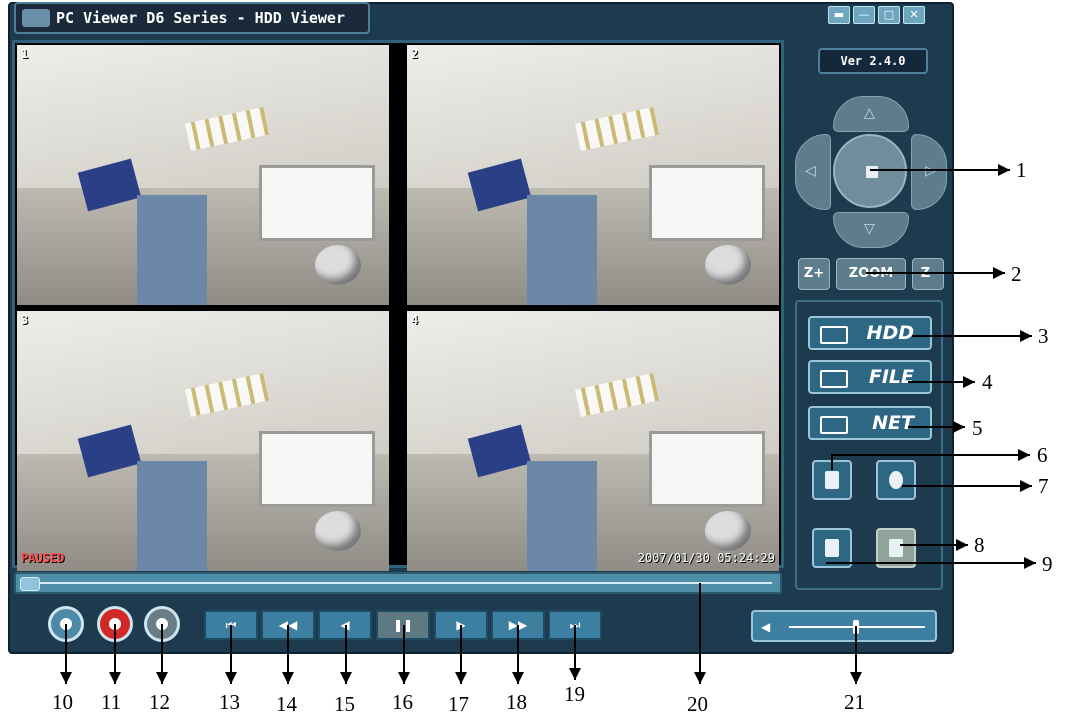 This screenshot has height=719, width=1078. Describe the element at coordinates (977, 428) in the screenshot. I see `callout-5: 5` at that location.